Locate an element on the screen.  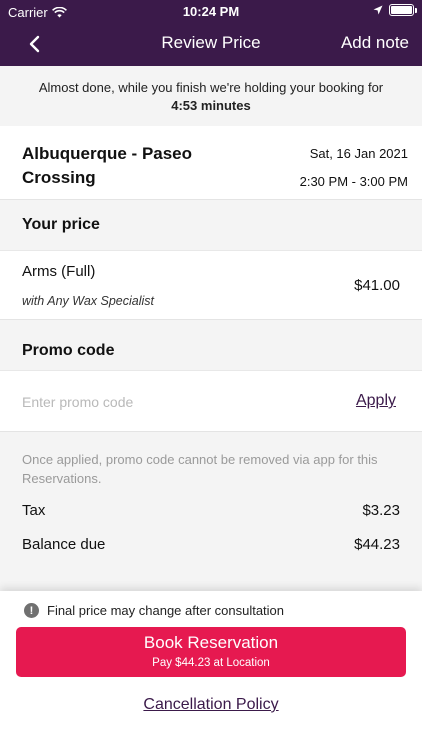
hold-timer: 4:53 minutes is located at coordinates (211, 105).